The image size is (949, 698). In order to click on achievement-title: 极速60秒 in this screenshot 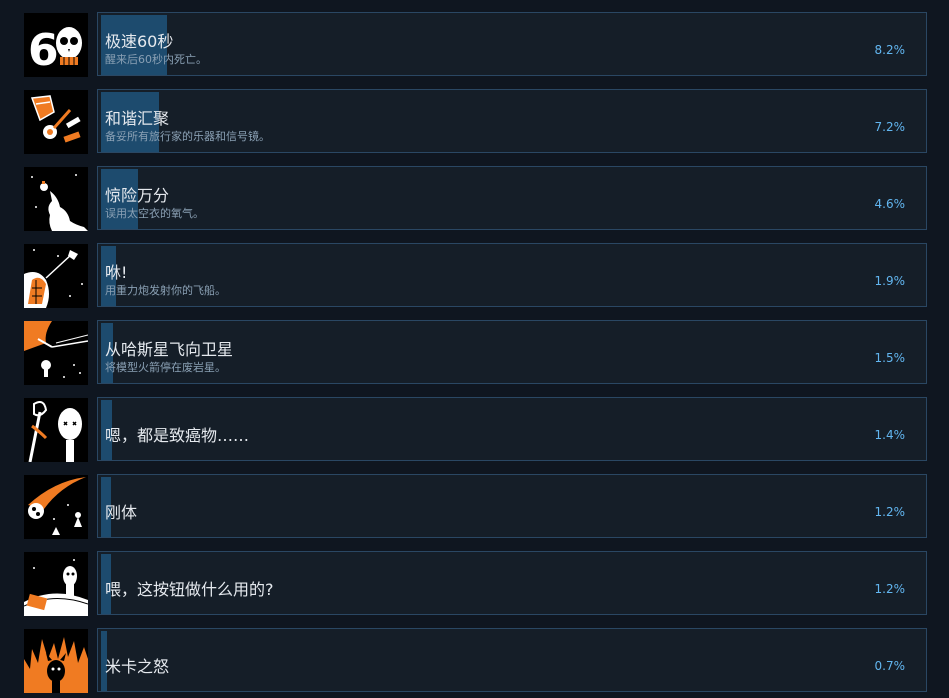, I will do `click(139, 41)`.